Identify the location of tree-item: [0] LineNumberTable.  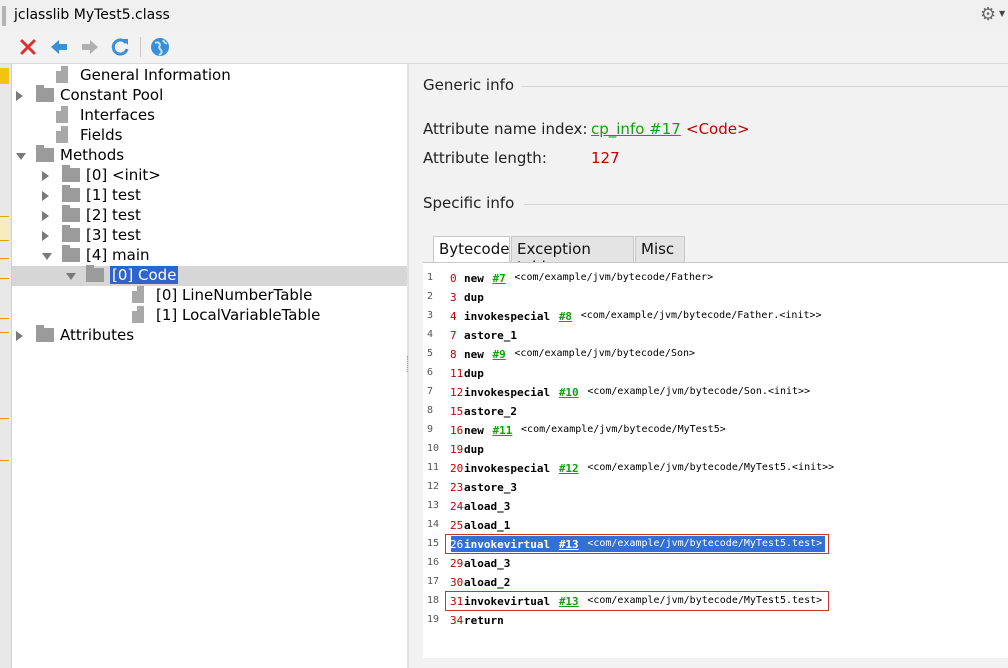
(254, 296).